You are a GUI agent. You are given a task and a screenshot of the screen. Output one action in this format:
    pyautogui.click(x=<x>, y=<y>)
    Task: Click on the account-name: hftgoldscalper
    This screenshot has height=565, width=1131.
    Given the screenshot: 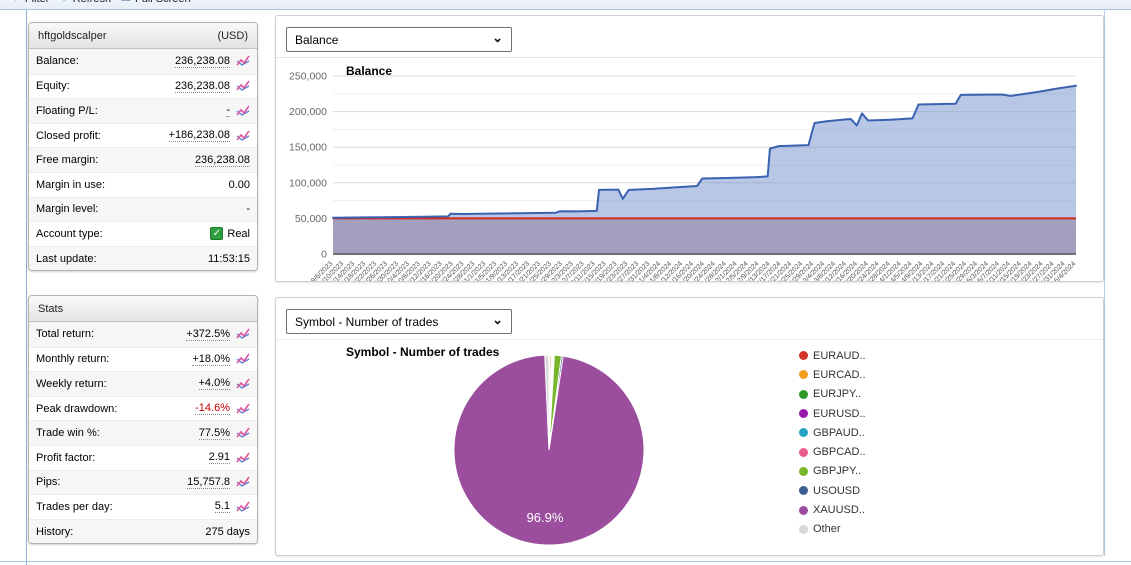 What is the action you would take?
    pyautogui.click(x=72, y=35)
    